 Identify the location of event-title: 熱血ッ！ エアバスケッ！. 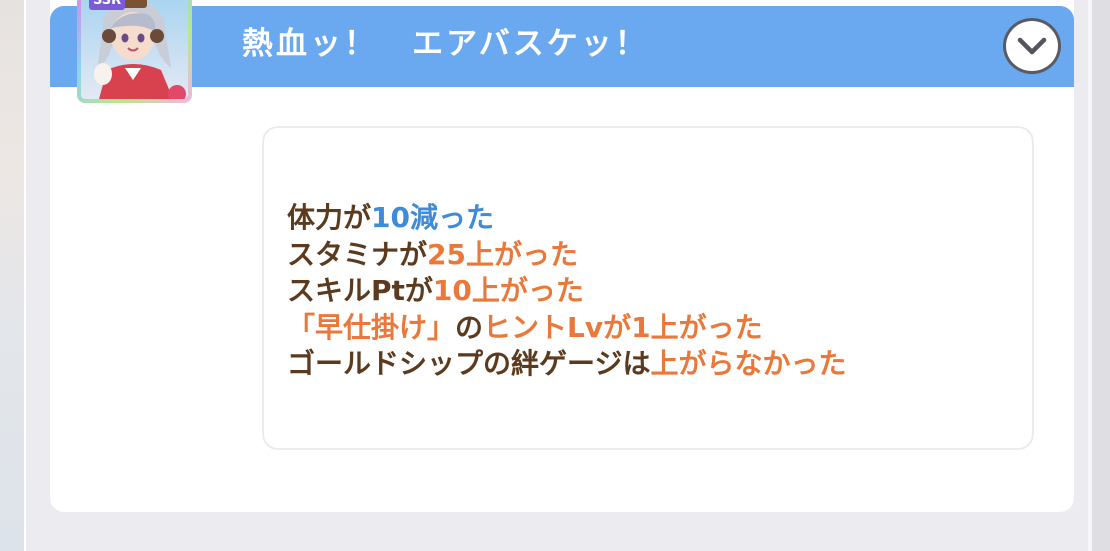
(445, 44).